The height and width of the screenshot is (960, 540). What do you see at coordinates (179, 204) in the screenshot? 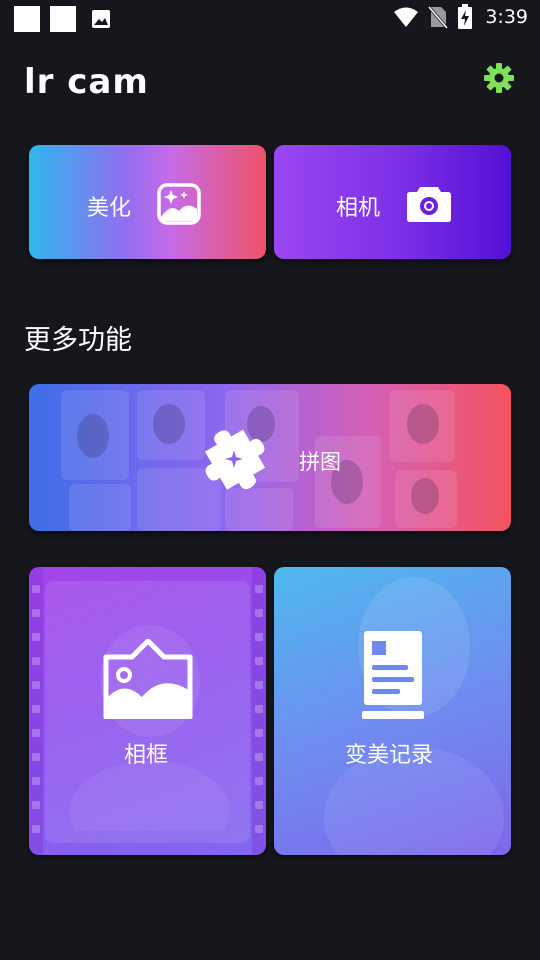
I see `photo-sparkle-icon` at bounding box center [179, 204].